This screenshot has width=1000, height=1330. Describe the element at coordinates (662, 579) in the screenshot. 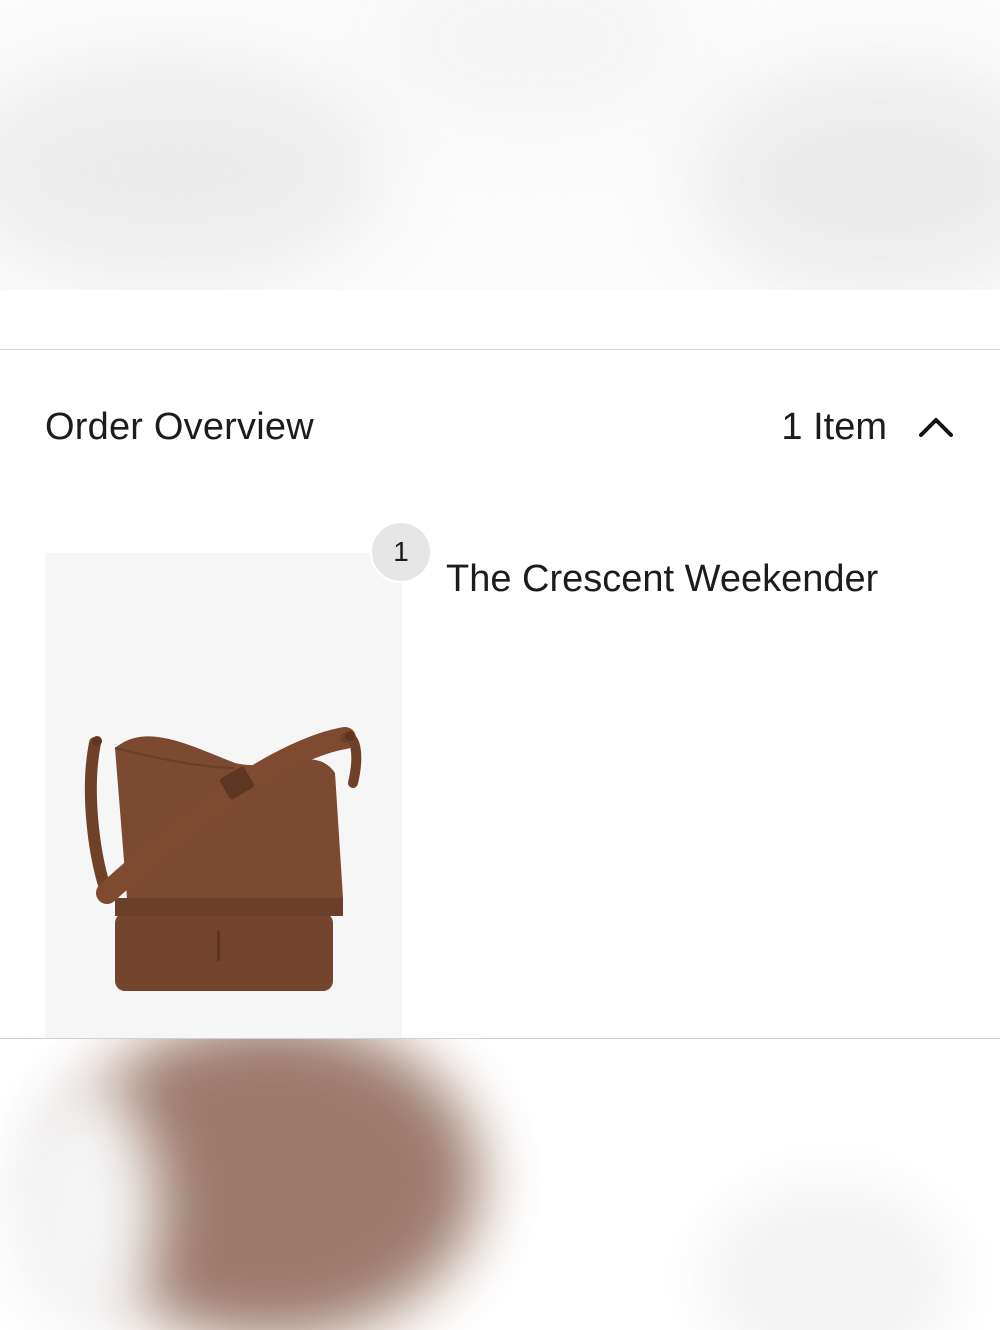

I see `product-name: The Crescent Weekender` at that location.